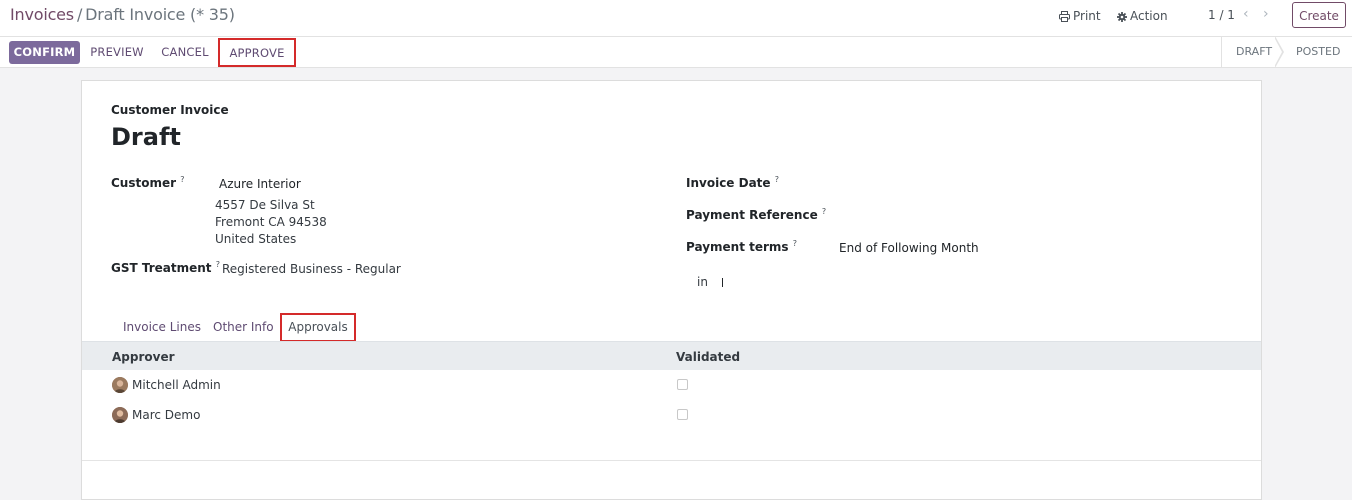 The image size is (1352, 500). What do you see at coordinates (144, 183) in the screenshot?
I see `customer-label-text: Customer` at bounding box center [144, 183].